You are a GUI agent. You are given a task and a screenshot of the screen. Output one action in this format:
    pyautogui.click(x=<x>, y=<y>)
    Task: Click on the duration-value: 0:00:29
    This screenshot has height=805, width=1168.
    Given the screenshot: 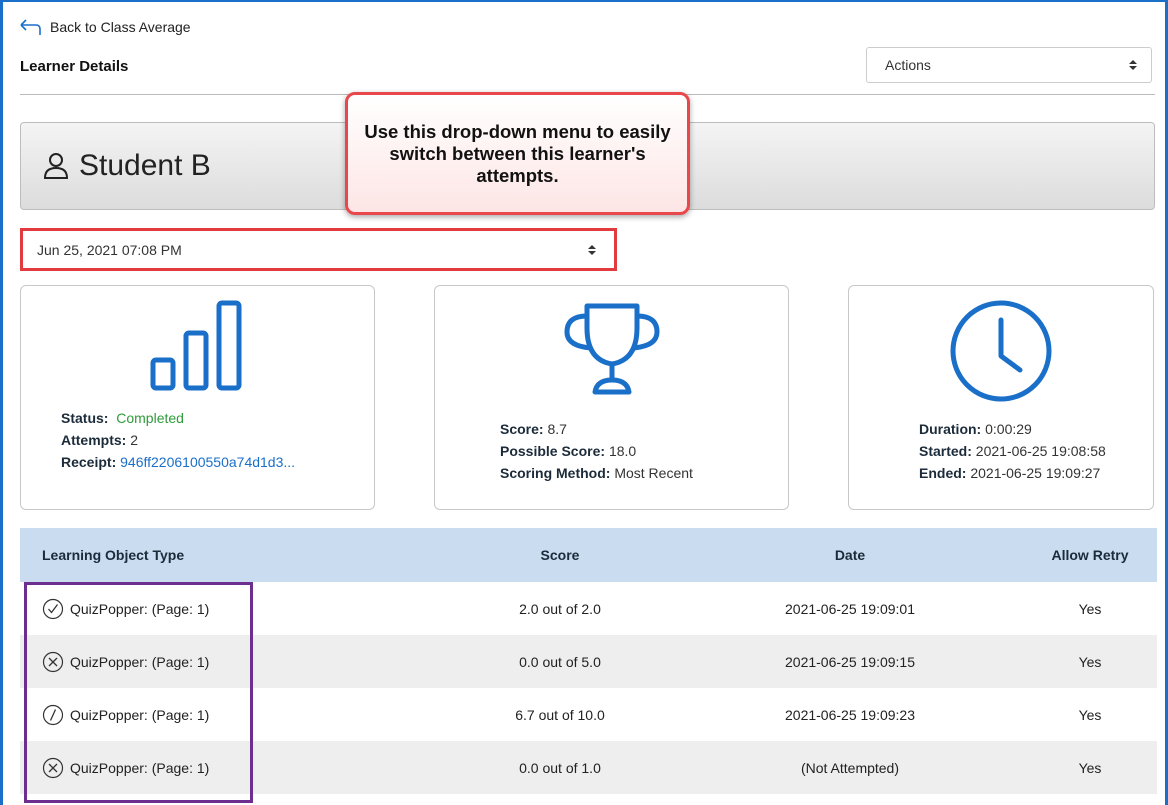 What is the action you would take?
    pyautogui.click(x=1008, y=429)
    